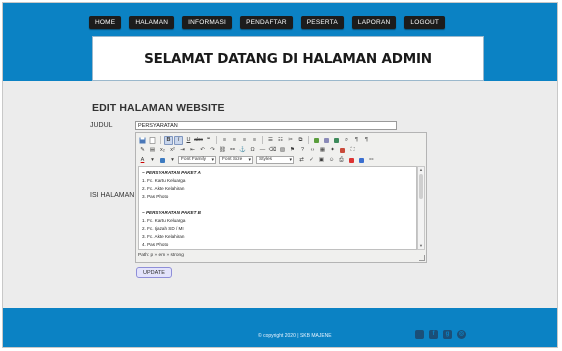 The height and width of the screenshot is (351, 562). Describe the element at coordinates (234, 140) in the screenshot. I see `align-center-icon: ≡` at that location.